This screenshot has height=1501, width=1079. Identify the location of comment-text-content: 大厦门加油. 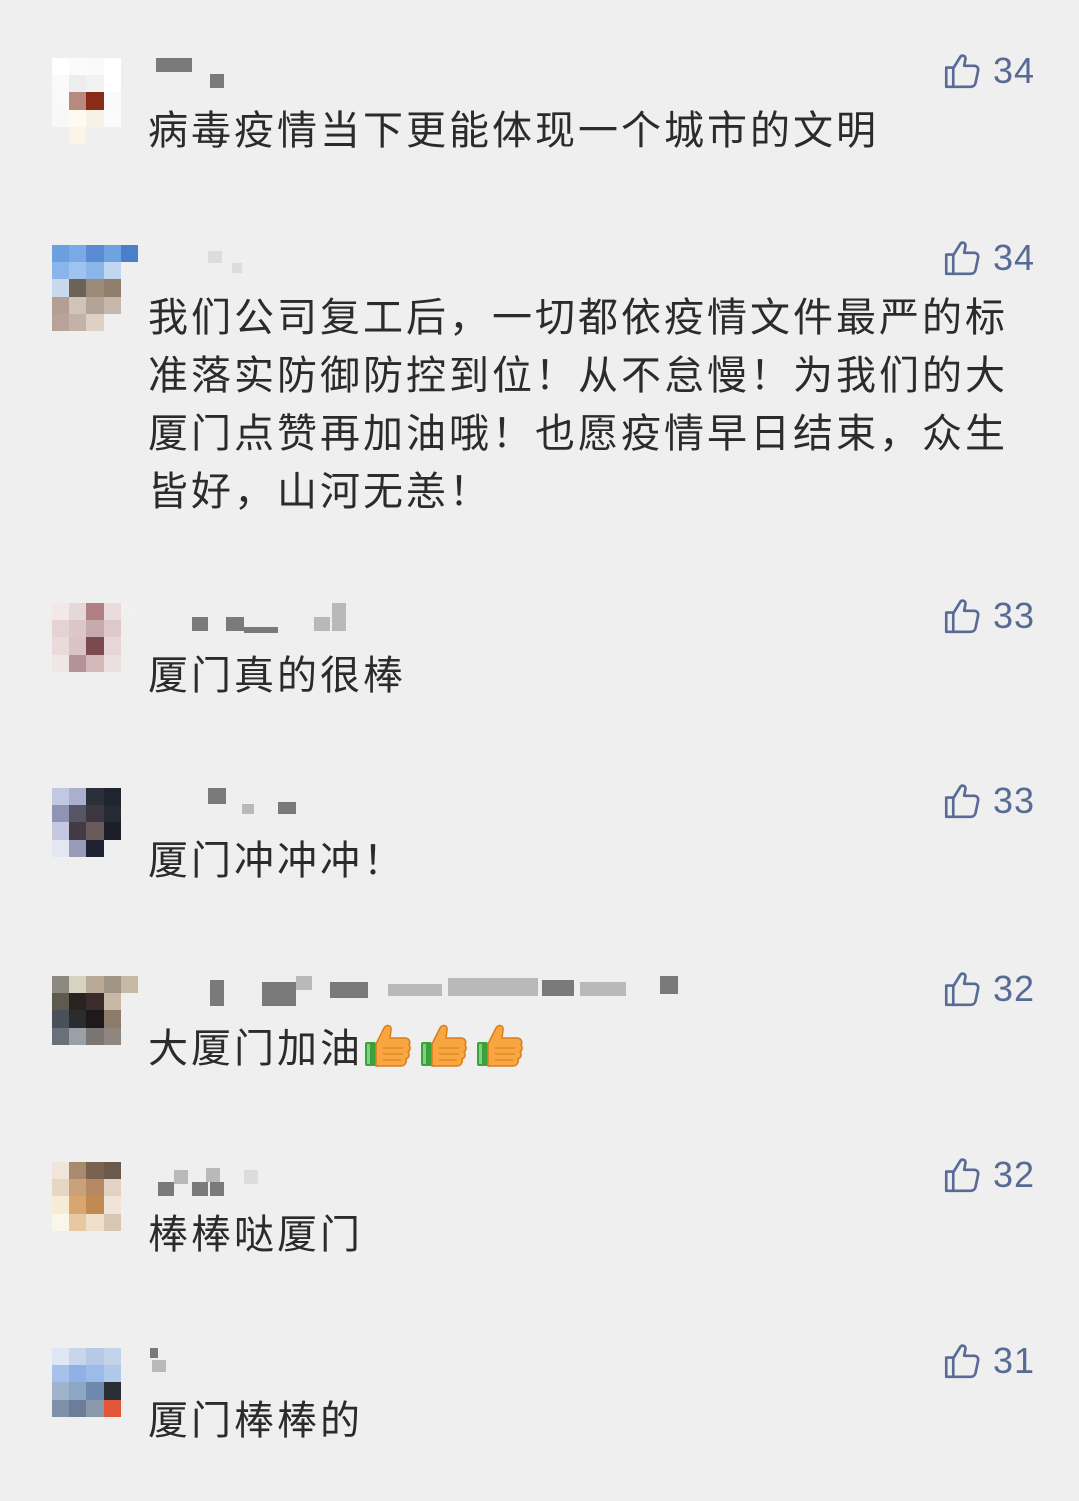
(255, 1049).